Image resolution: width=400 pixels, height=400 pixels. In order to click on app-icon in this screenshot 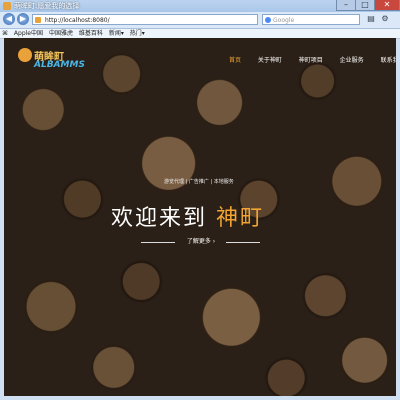, I will do `click(7, 6)`.